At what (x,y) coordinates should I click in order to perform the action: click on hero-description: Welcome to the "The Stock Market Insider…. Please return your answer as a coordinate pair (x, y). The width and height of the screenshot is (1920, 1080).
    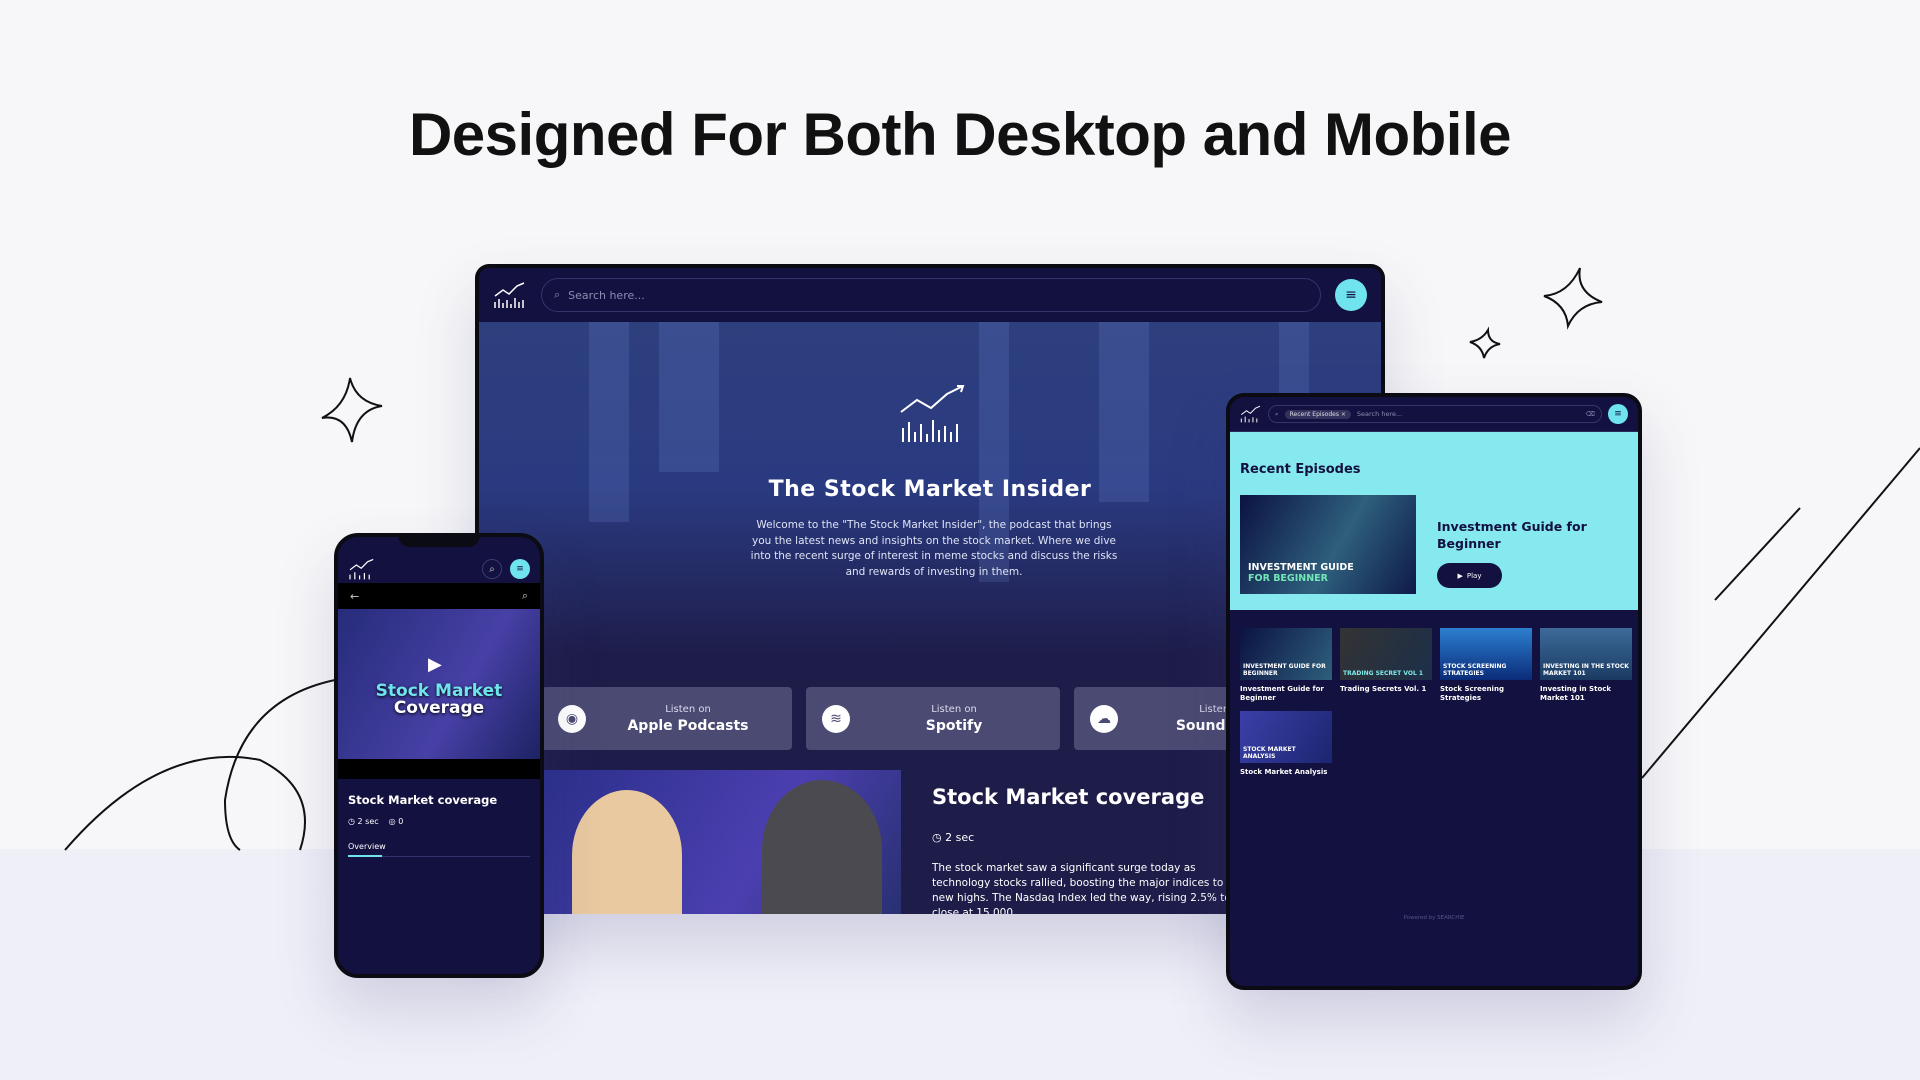
    Looking at the image, I should click on (934, 548).